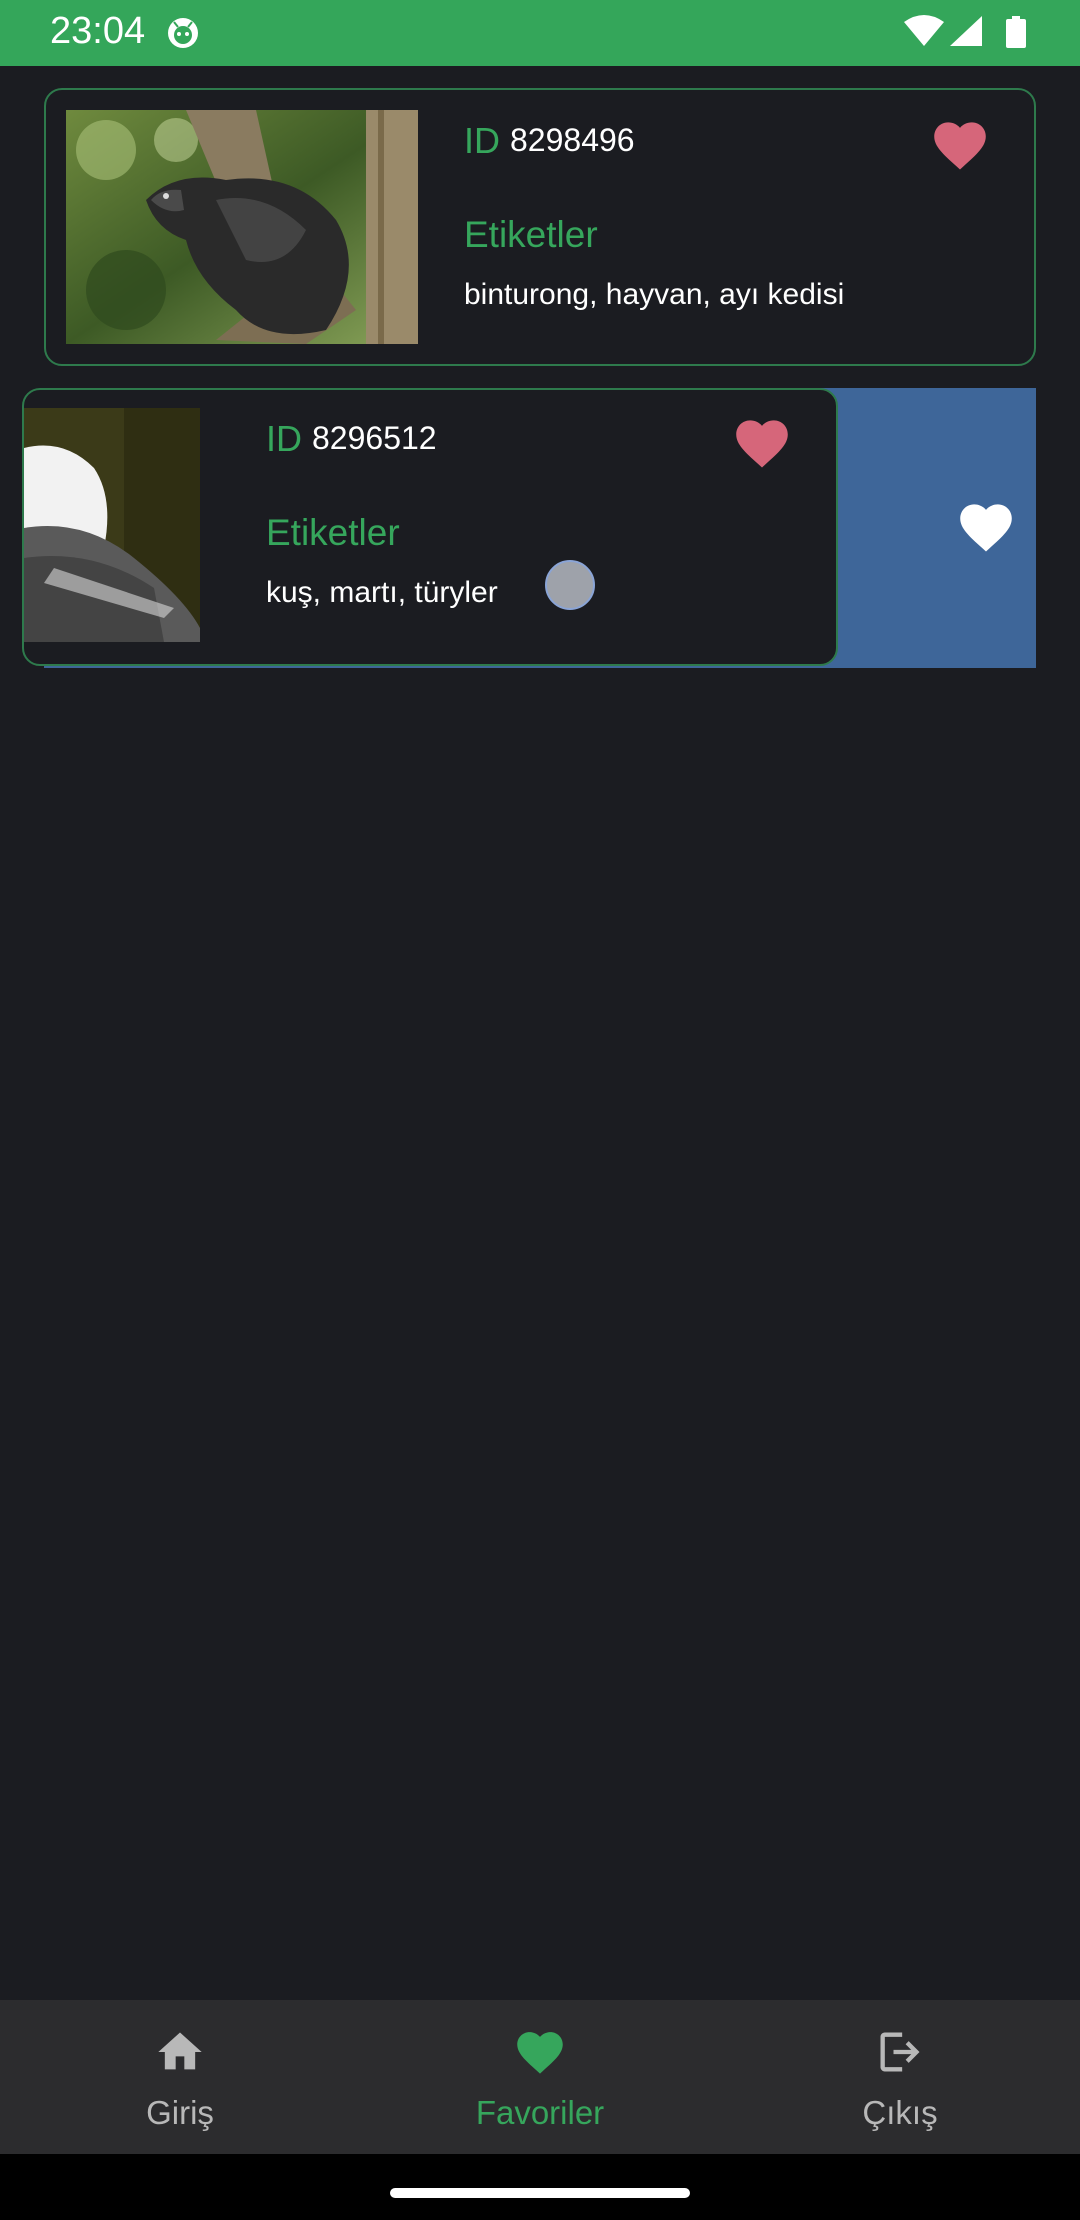  I want to click on id-value: 8298496, so click(572, 140).